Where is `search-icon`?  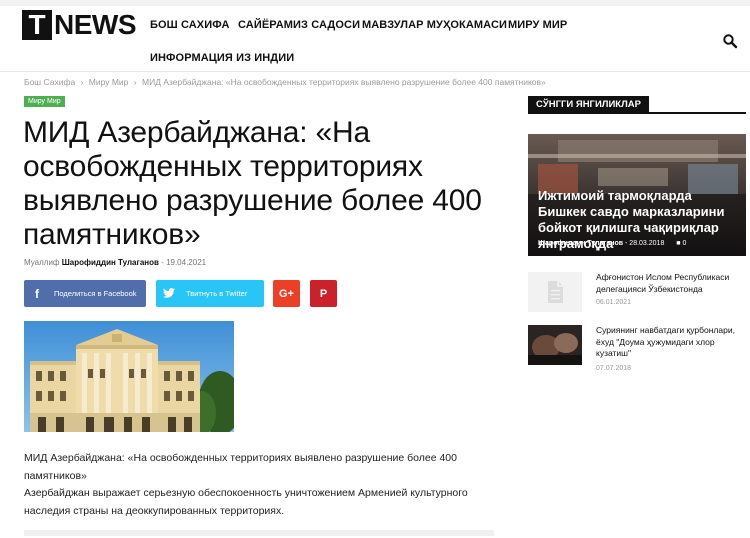 search-icon is located at coordinates (730, 41).